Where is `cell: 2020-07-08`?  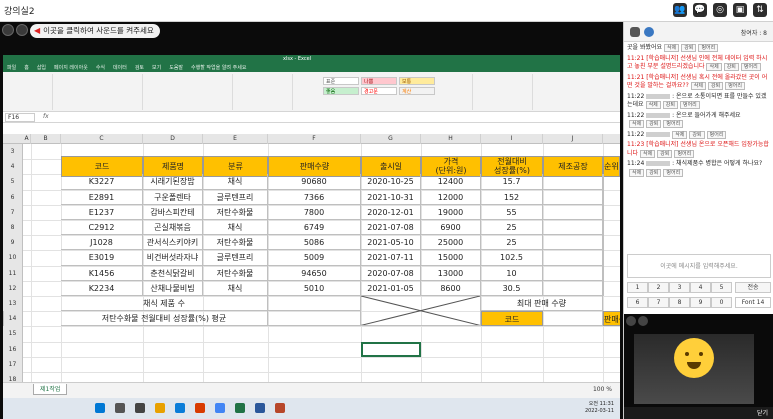 cell: 2020-07-08 is located at coordinates (391, 273).